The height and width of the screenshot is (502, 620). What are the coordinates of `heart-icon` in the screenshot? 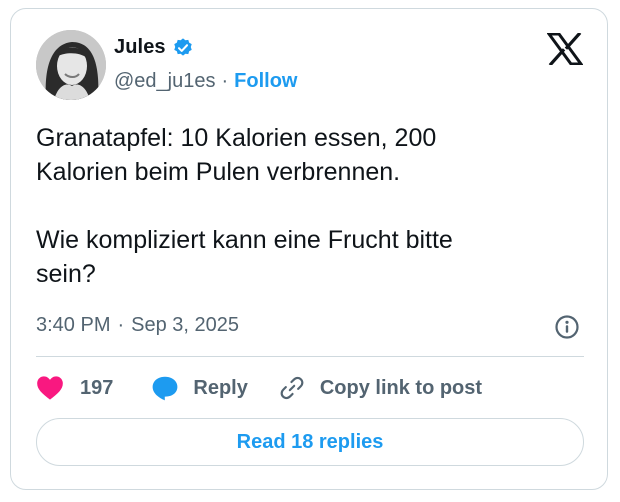 It's located at (50, 388).